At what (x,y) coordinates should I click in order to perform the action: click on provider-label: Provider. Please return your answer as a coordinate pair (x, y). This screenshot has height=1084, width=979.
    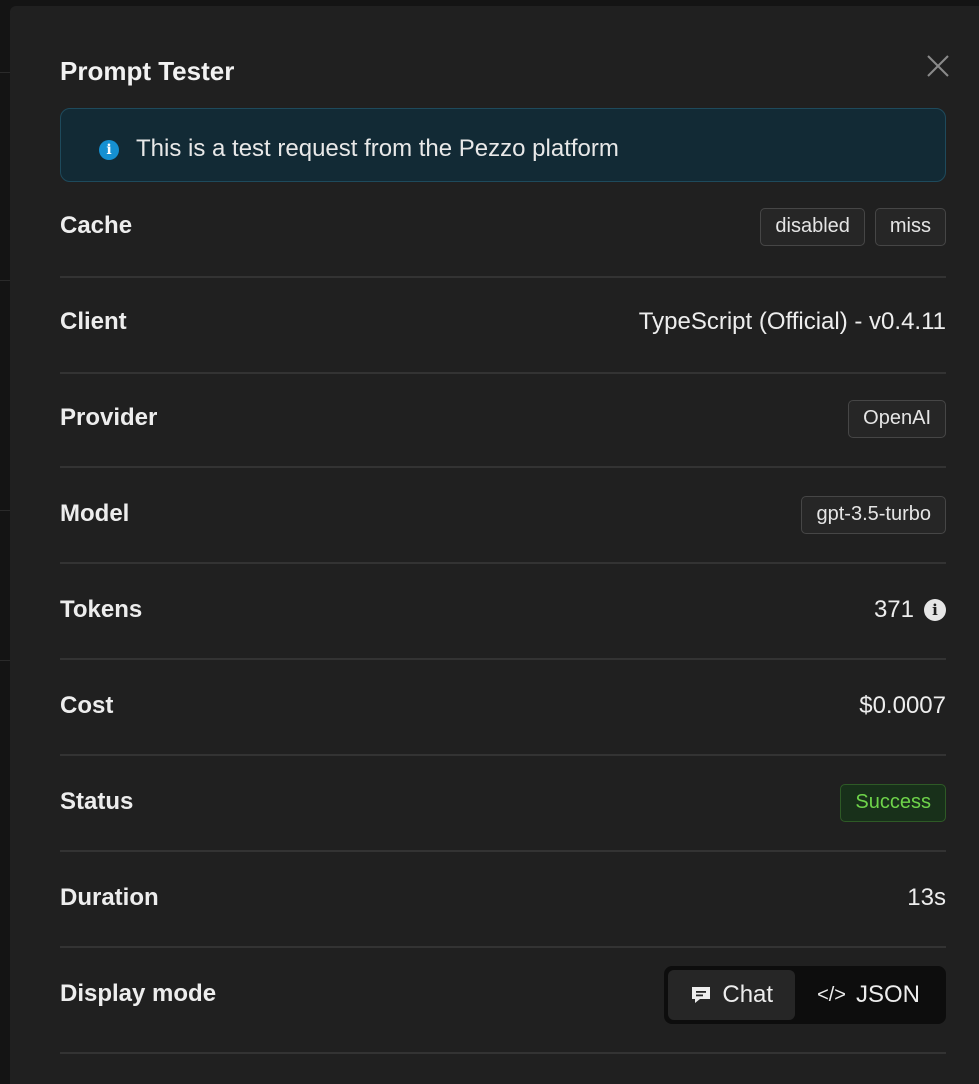
    Looking at the image, I should click on (109, 417).